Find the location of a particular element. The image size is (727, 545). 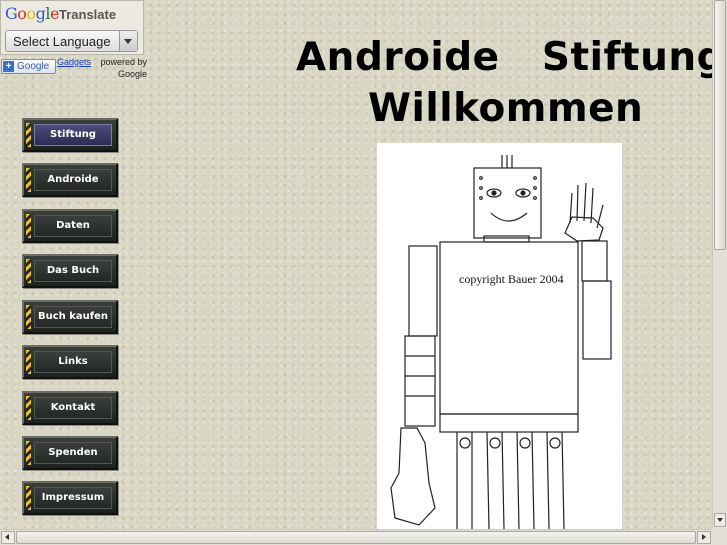

google-translate-widget: Google Translate Select Language is located at coordinates (72, 27).